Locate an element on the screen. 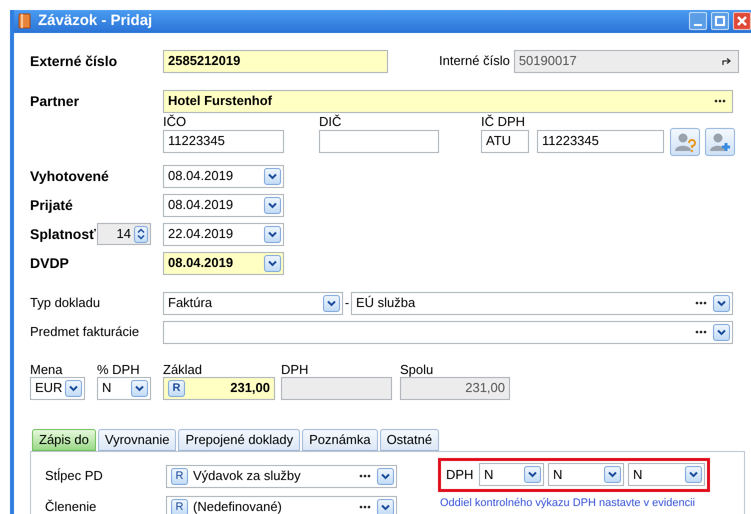 This screenshot has height=514, width=751. book-icon is located at coordinates (24, 21).